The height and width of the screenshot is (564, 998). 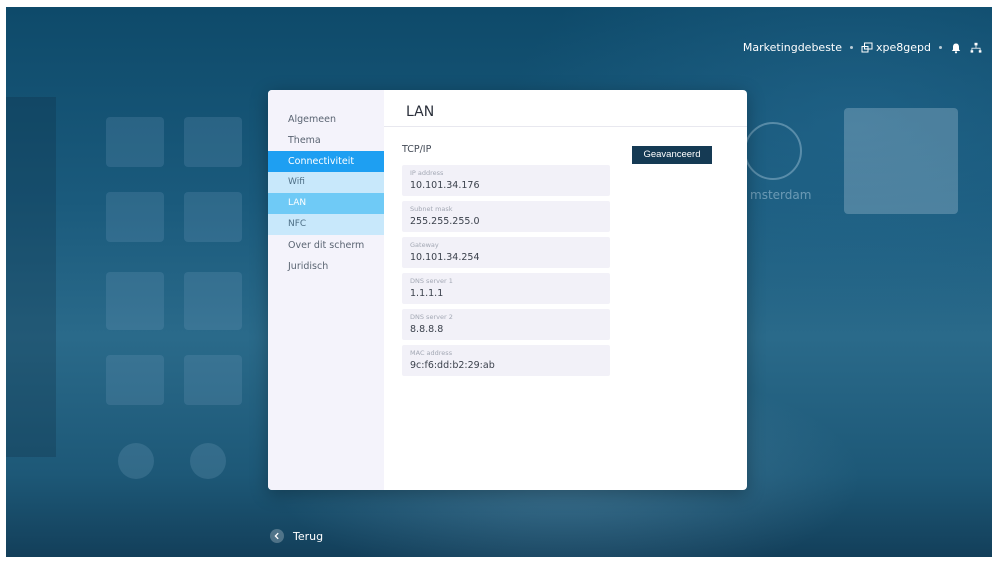 What do you see at coordinates (424, 245) in the screenshot?
I see `field-label: Gateway` at bounding box center [424, 245].